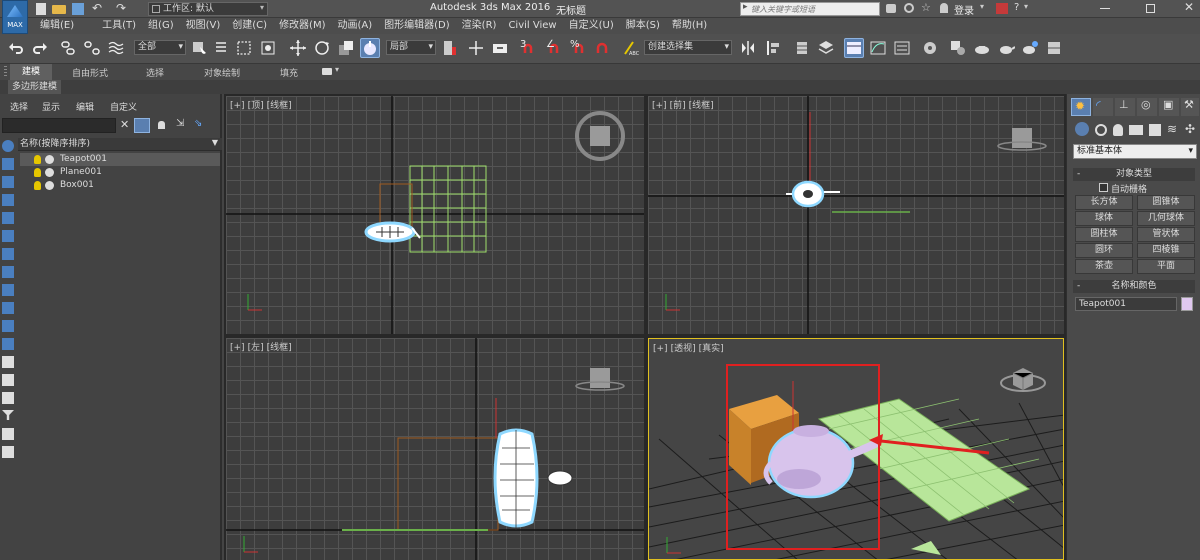 The width and height of the screenshot is (1200, 560). I want to click on category-systems-icon: ✣, so click(1190, 129).